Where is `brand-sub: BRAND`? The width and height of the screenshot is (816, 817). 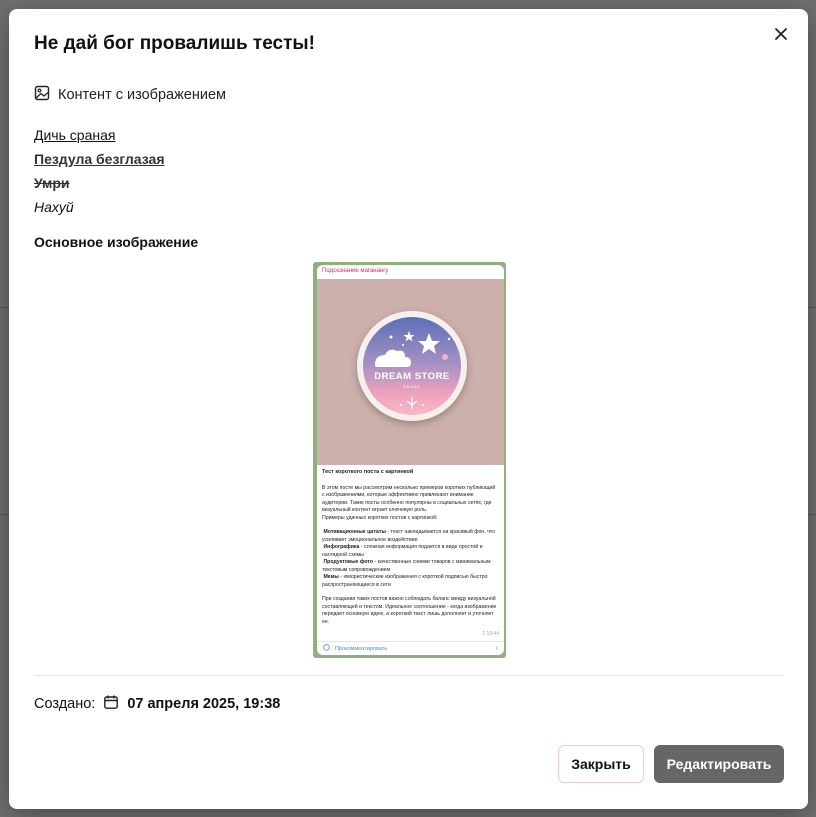
brand-sub: BRAND is located at coordinates (412, 387).